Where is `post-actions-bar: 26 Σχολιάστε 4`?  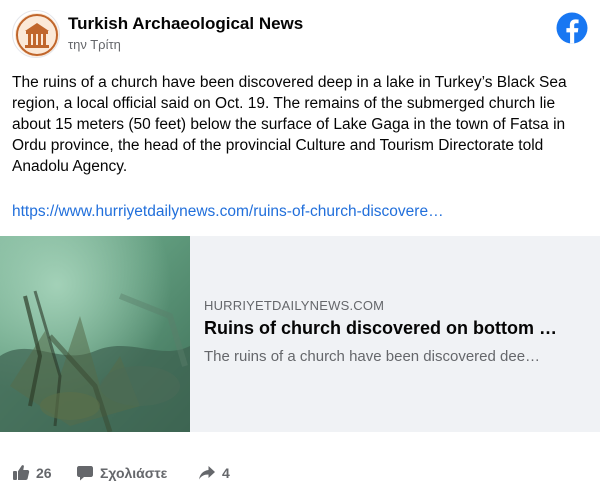 post-actions-bar: 26 Σχολιάστε 4 is located at coordinates (300, 473).